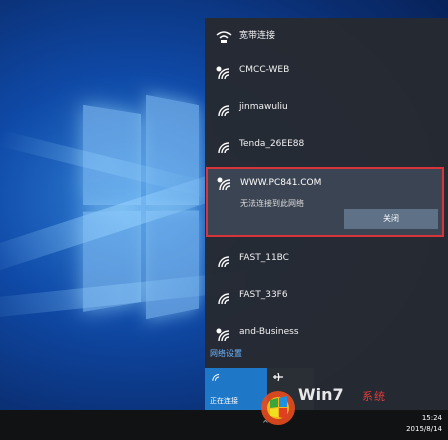 The width and height of the screenshot is (448, 440). Describe the element at coordinates (257, 36) in the screenshot. I see `network-name: 宽带连接` at that location.